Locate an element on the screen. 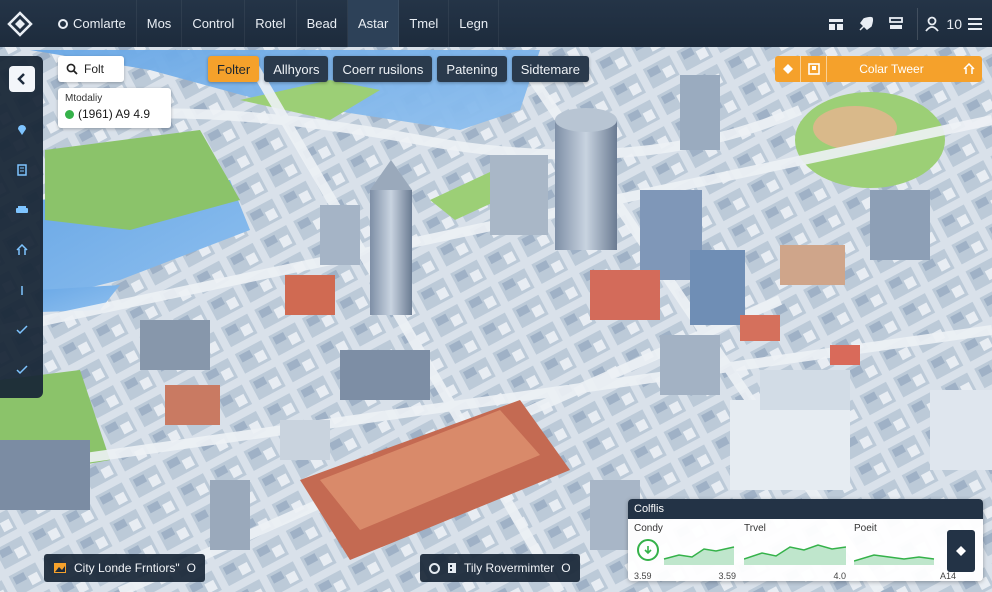 The width and height of the screenshot is (992, 592). document-icon is located at coordinates (22, 170).